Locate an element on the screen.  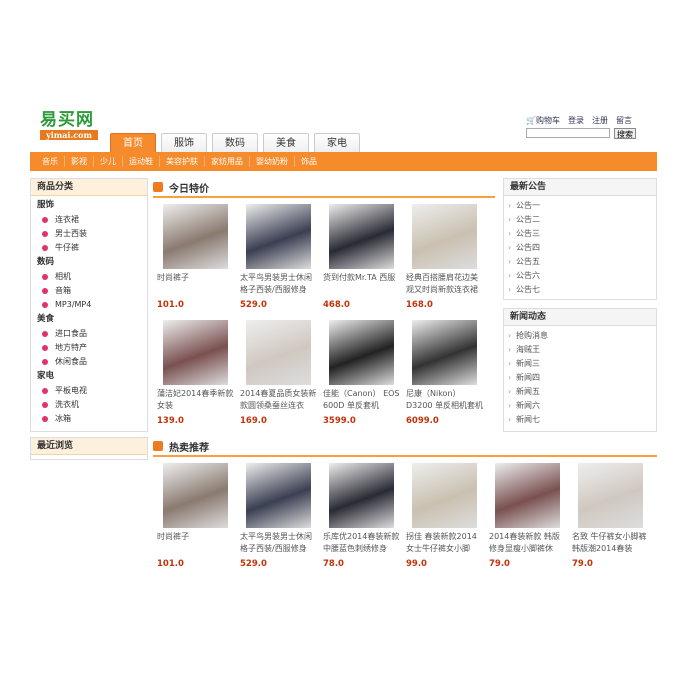
news-item: 新闻三 is located at coordinates (580, 364).